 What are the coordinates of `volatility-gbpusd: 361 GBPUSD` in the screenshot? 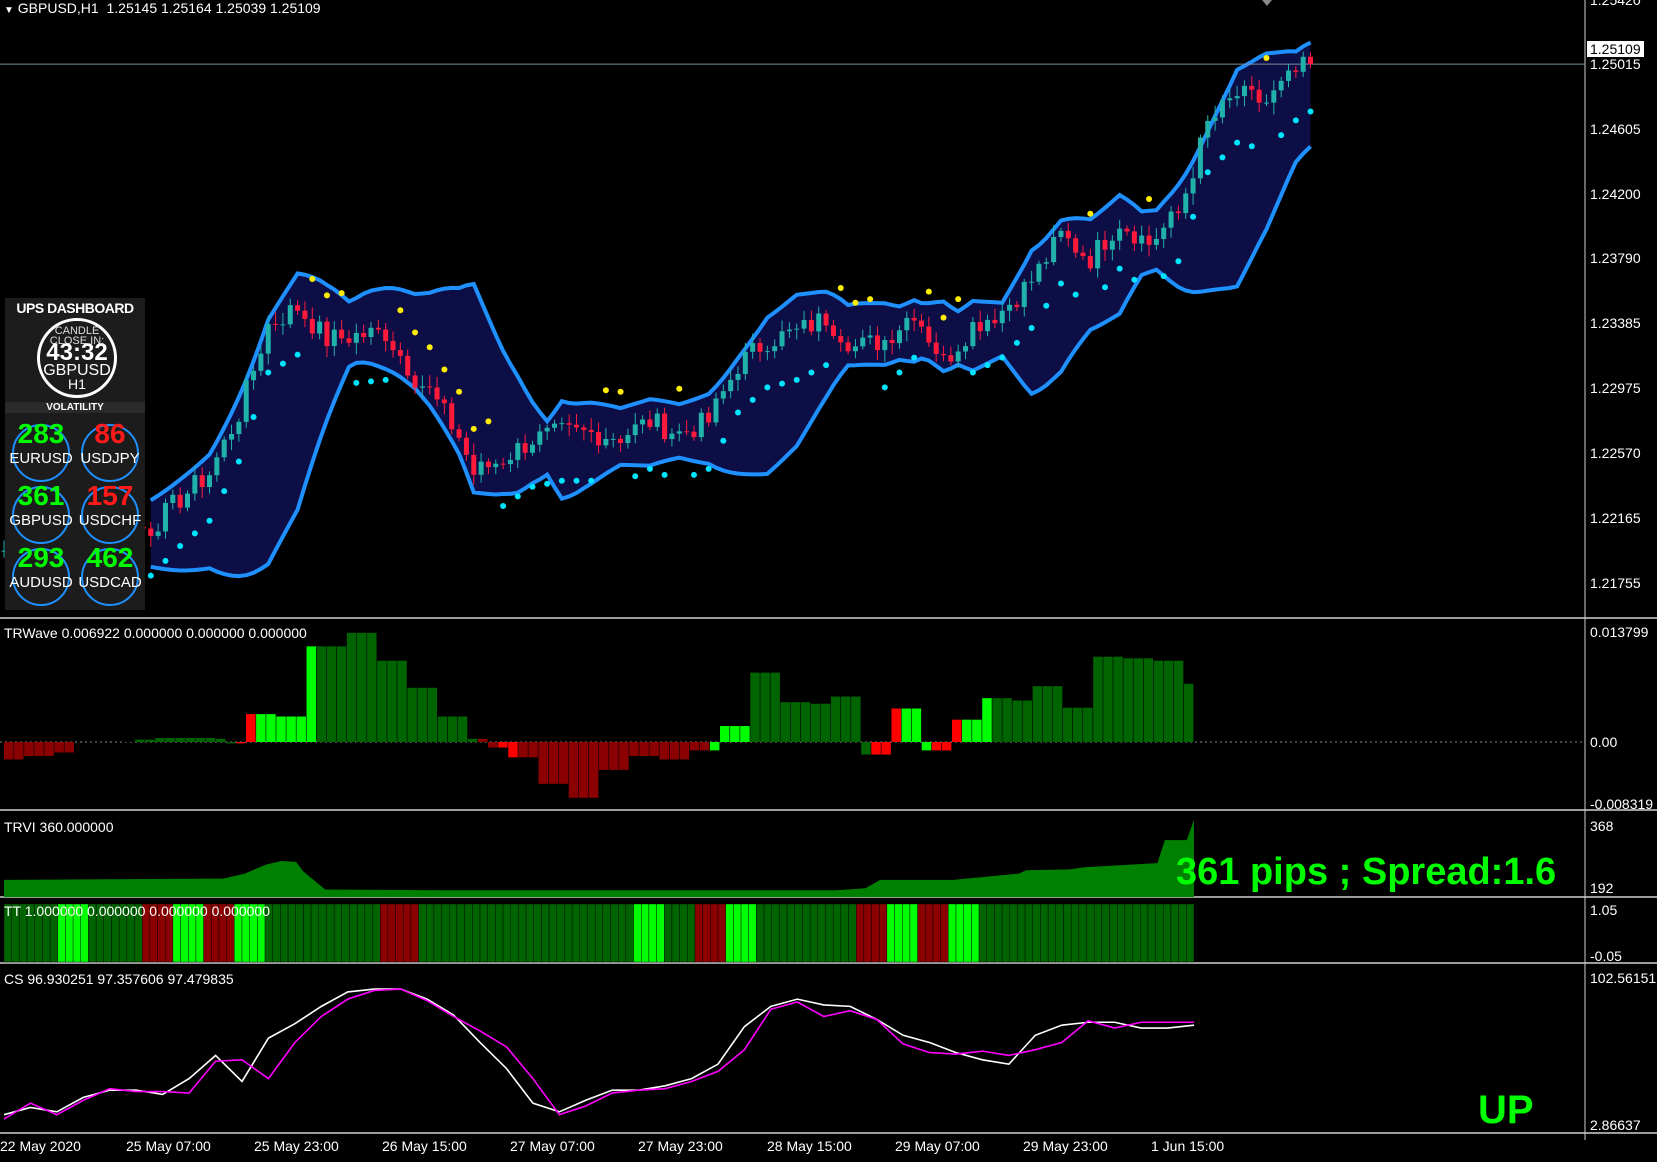 It's located at (41, 512).